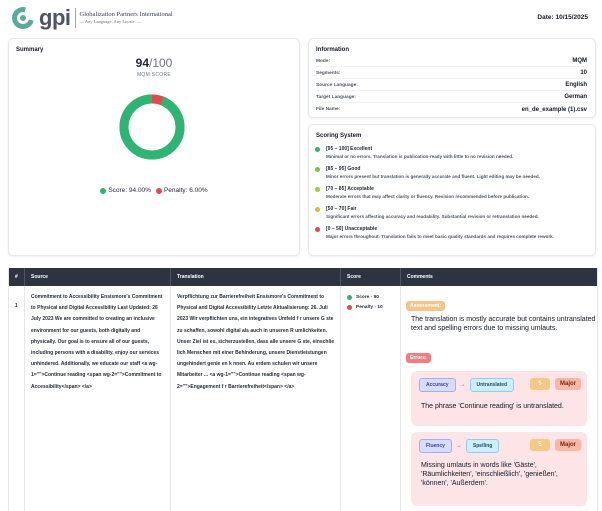 This screenshot has width=602, height=511. I want to click on info-key: Segments:, so click(328, 73).